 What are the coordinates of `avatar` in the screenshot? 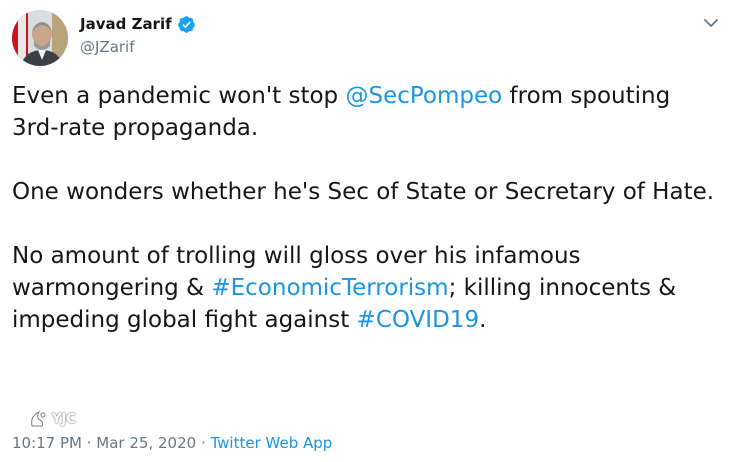 It's located at (40, 38).